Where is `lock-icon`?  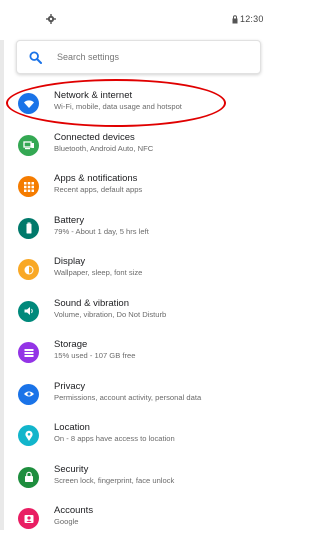 lock-icon is located at coordinates (28, 477).